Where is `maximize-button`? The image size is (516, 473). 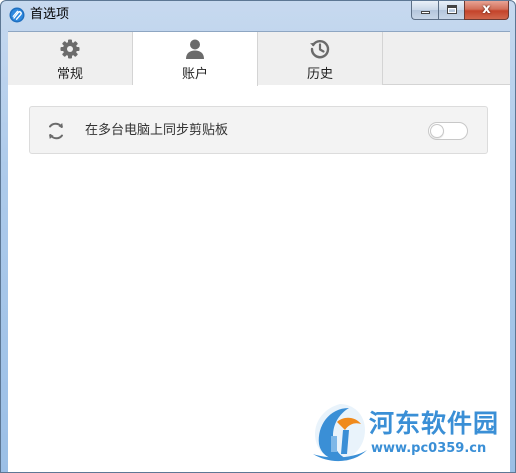
maximize-button is located at coordinates (451, 10).